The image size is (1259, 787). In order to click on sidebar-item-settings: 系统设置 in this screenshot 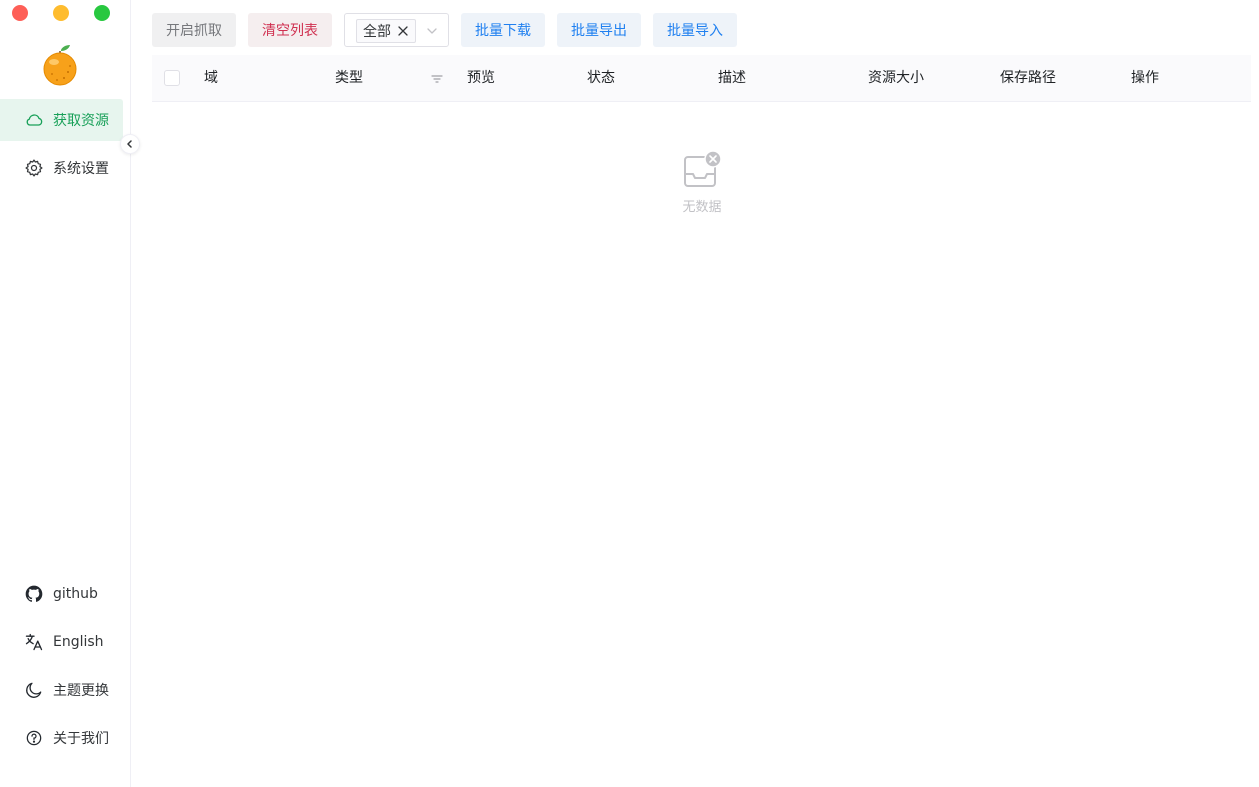, I will do `click(61, 168)`.